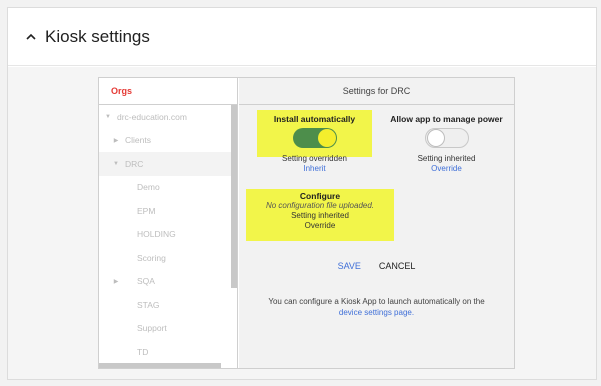 The width and height of the screenshot is (601, 386). What do you see at coordinates (168, 305) in the screenshot?
I see `org-tree-item: STAG` at bounding box center [168, 305].